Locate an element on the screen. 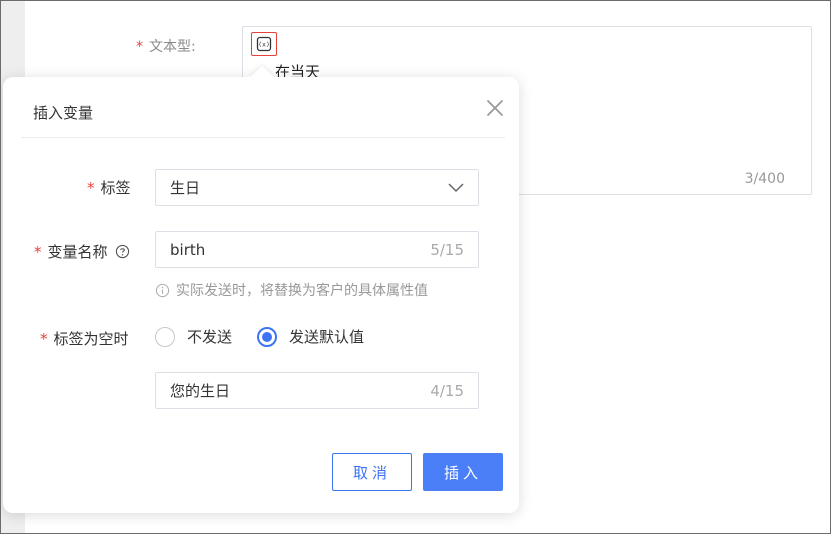 Image resolution: width=831 pixels, height=534 pixels. default-value-count: 4/15 is located at coordinates (447, 390).